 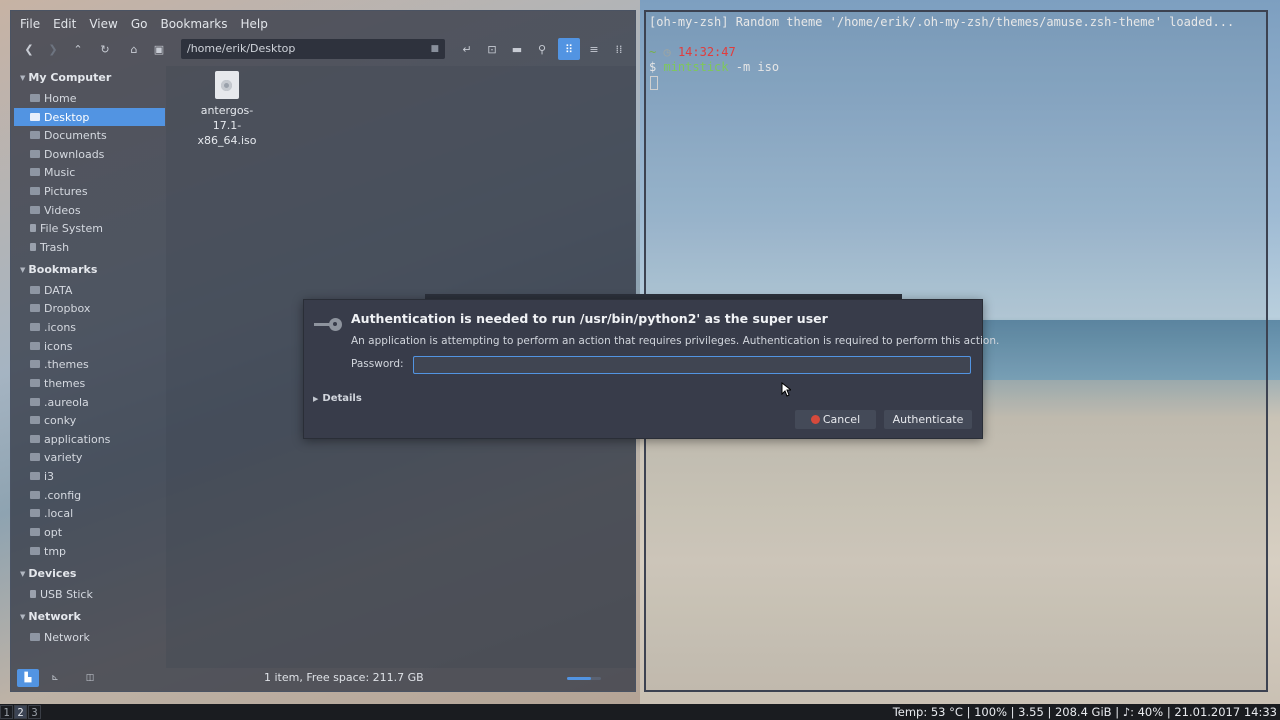 What do you see at coordinates (579, 678) in the screenshot?
I see `zoom-slider-fill` at bounding box center [579, 678].